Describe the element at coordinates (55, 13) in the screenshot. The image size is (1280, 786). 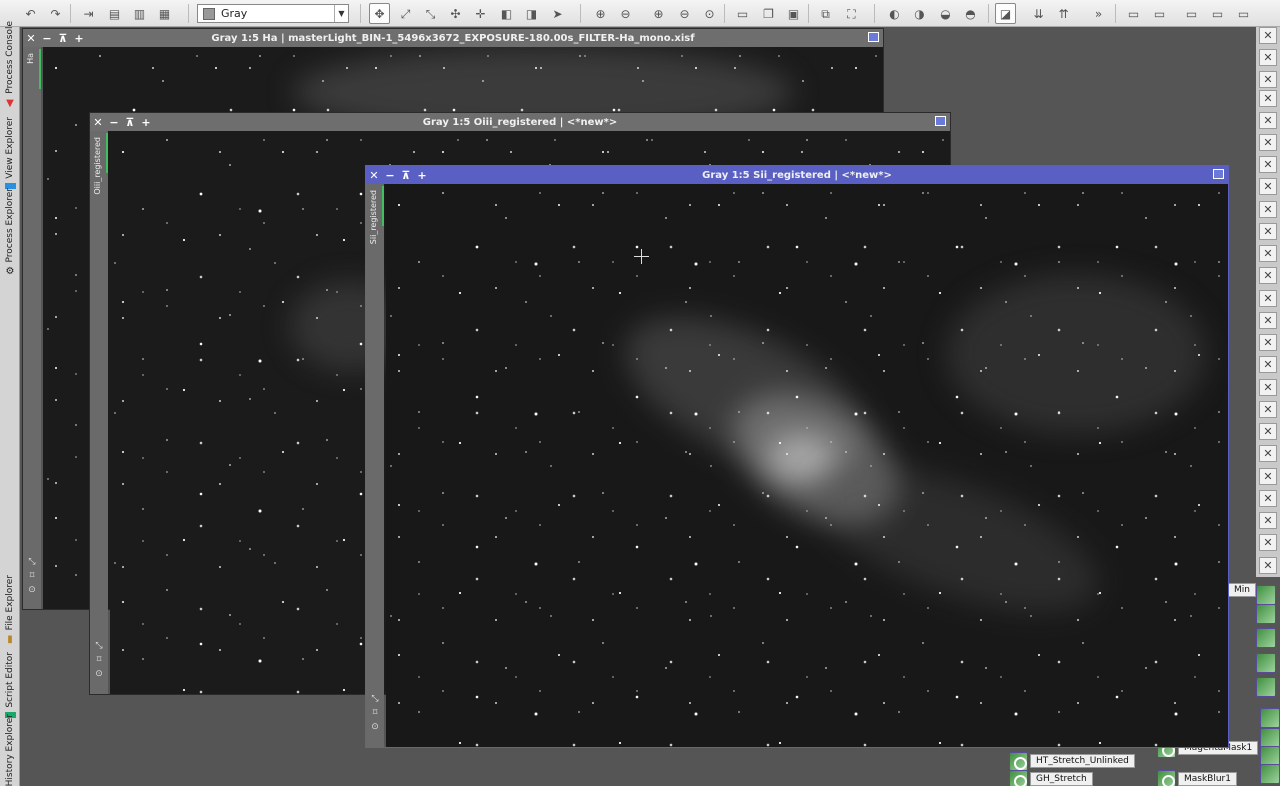
I see `redo-icon: ↷` at that location.